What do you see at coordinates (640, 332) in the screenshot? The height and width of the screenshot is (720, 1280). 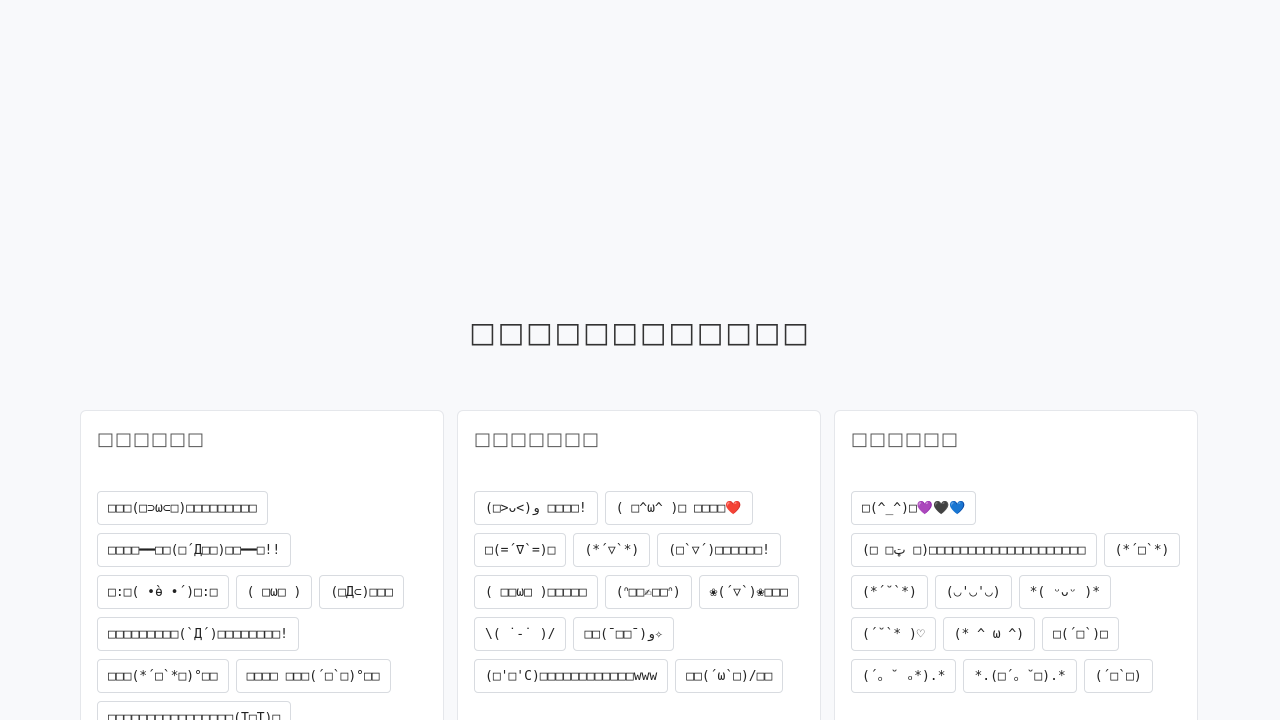 I see `page-title: □□□□□□□□□□□□` at bounding box center [640, 332].